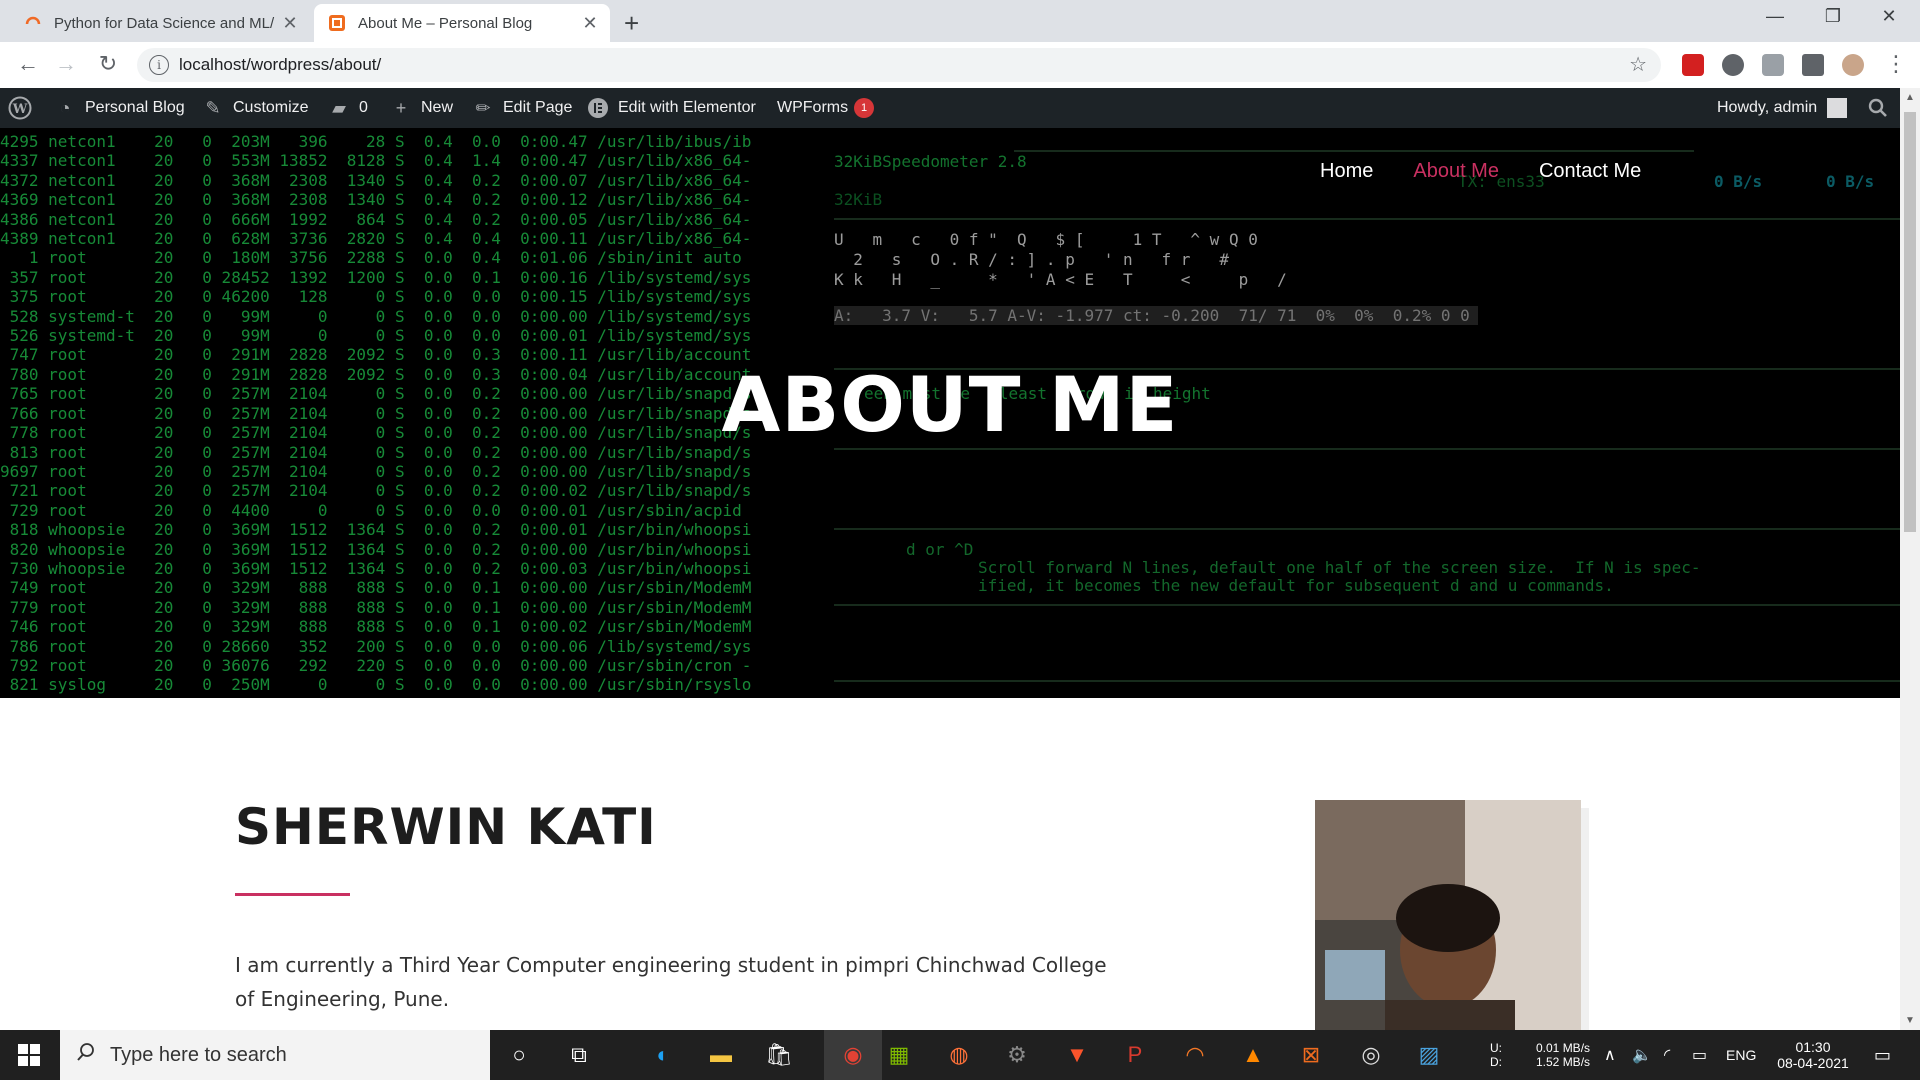 The height and width of the screenshot is (1080, 1920). Describe the element at coordinates (271, 107) in the screenshot. I see `admin-customize-label: Customize` at that location.